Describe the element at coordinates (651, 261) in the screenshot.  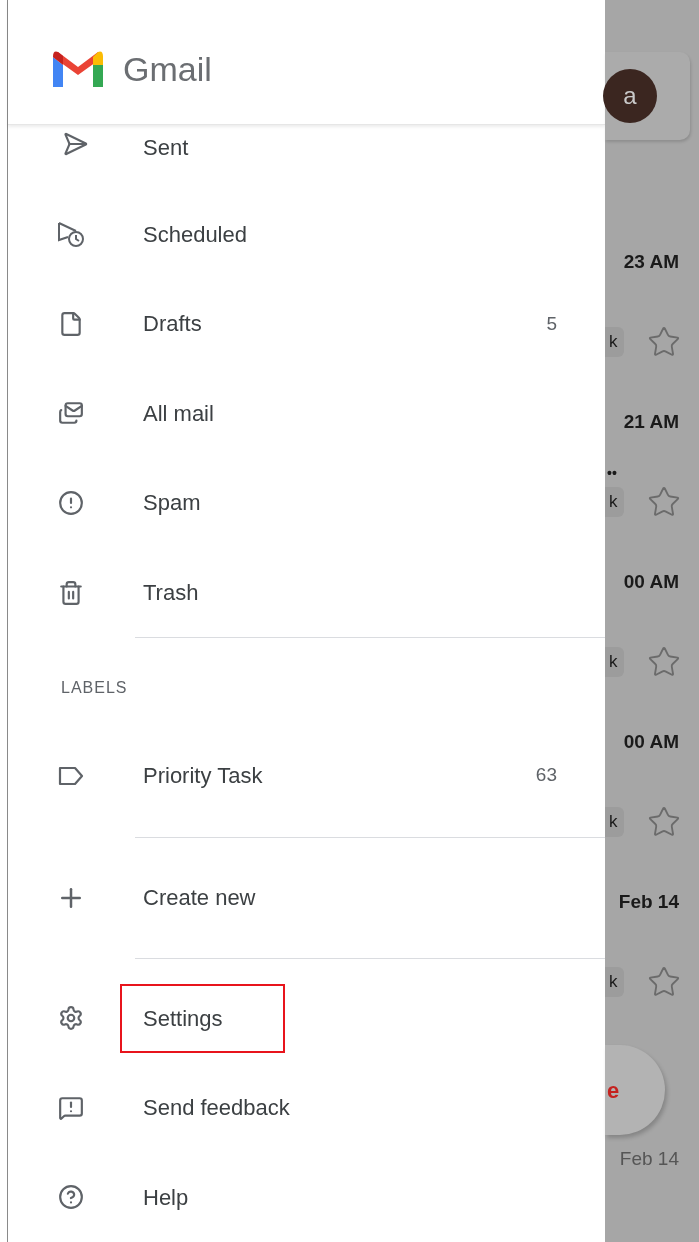
I see `email-time: 23 AM` at that location.